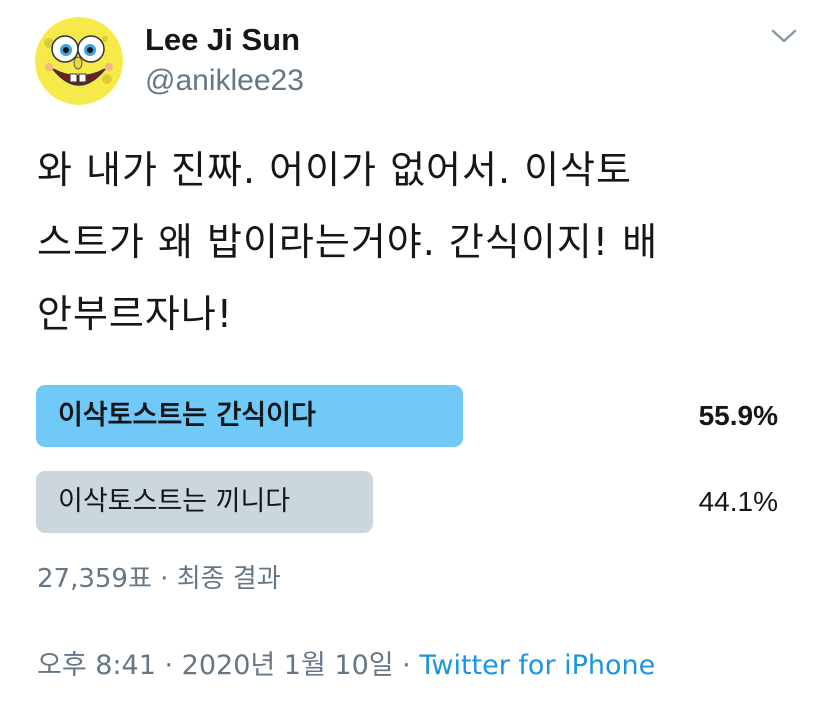  What do you see at coordinates (288, 665) in the screenshot?
I see `tweet-date: 2020년 1월 10일` at bounding box center [288, 665].